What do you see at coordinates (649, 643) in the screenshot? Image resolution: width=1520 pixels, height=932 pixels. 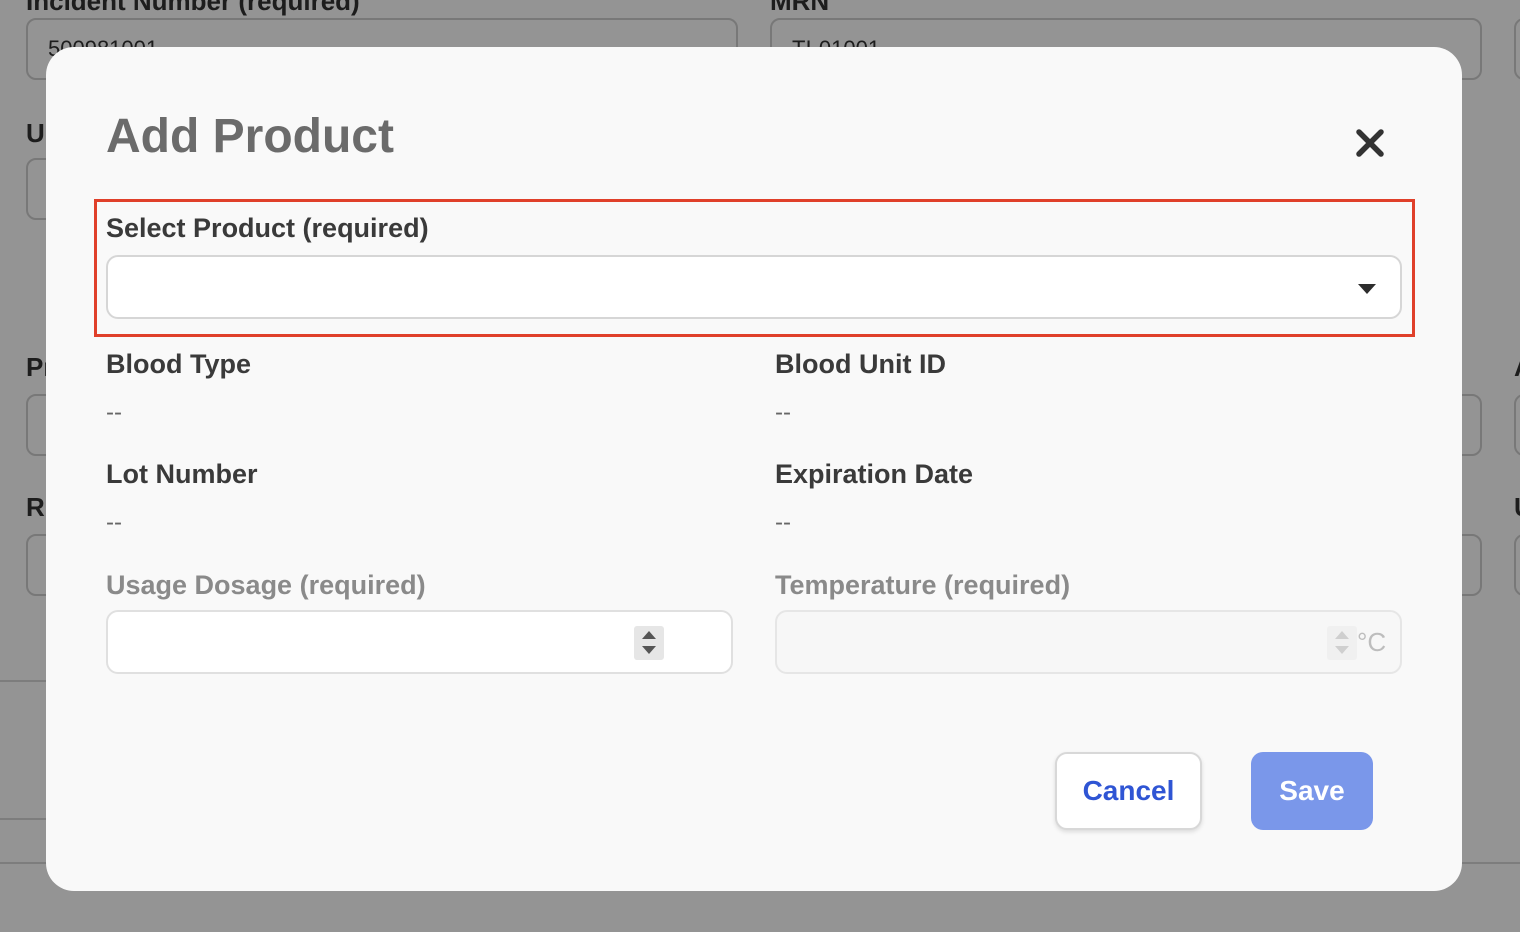 I see `usage-dosage-stepper` at bounding box center [649, 643].